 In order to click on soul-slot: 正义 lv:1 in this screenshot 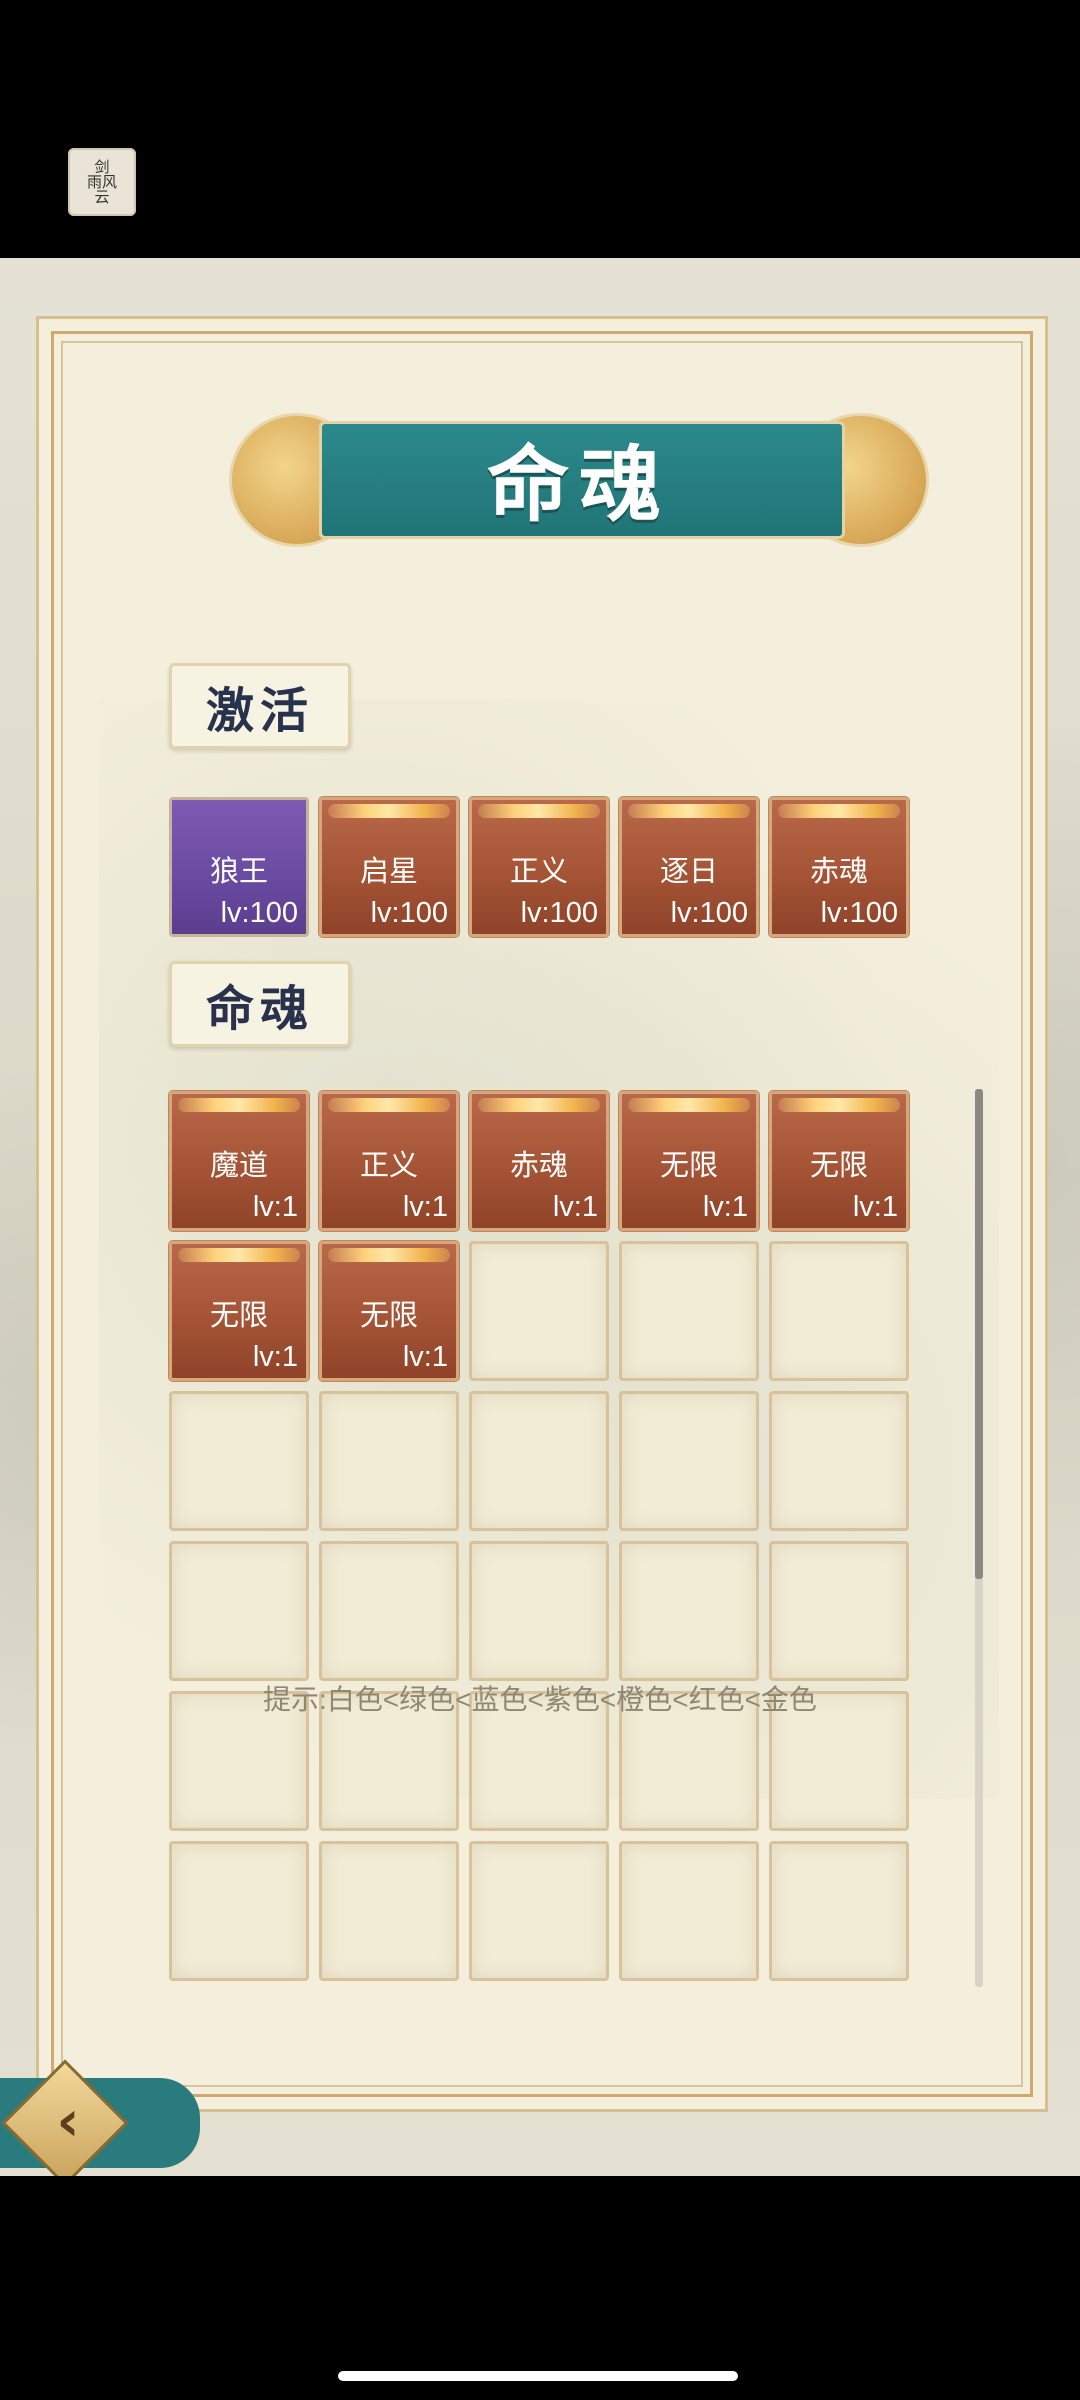, I will do `click(389, 1161)`.